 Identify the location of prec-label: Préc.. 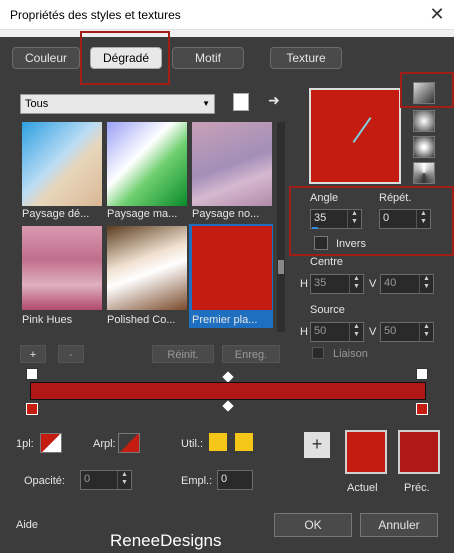
(417, 488).